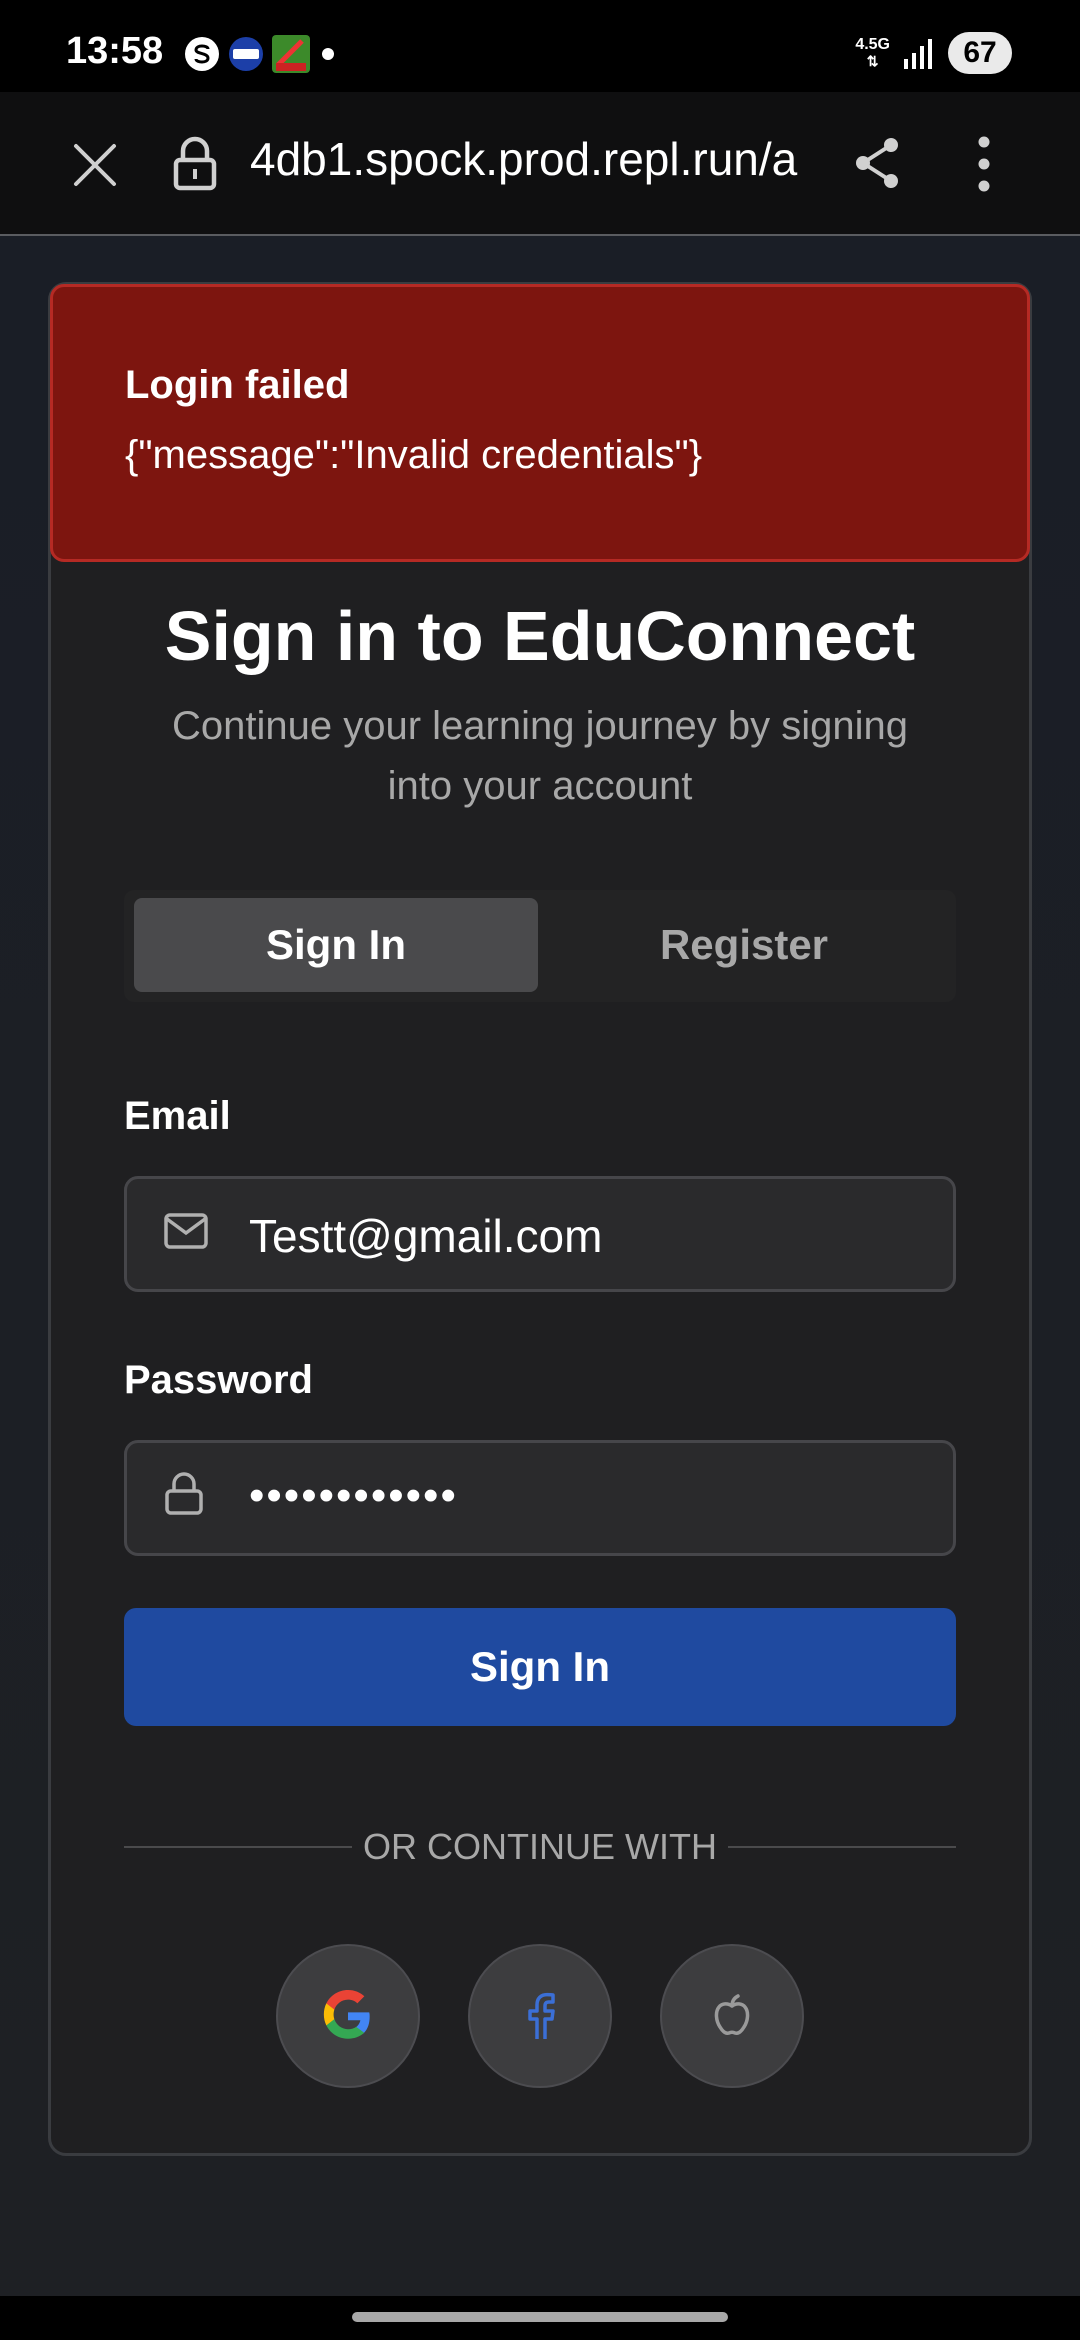 The height and width of the screenshot is (2340, 1080). I want to click on password-label: Password, so click(218, 1380).